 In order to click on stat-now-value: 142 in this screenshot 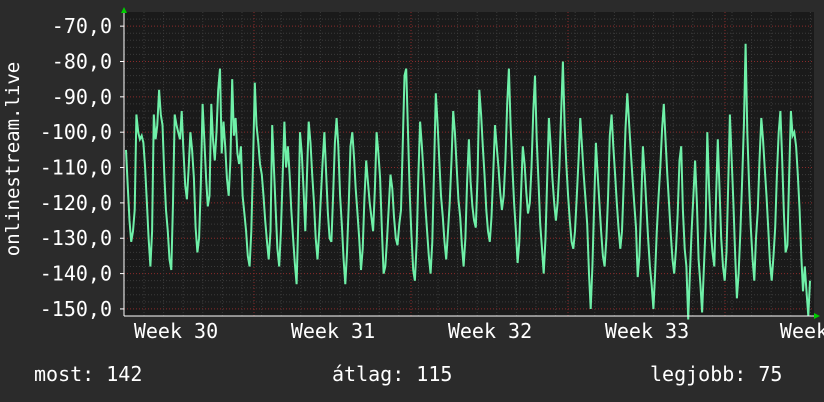, I will do `click(124, 374)`.